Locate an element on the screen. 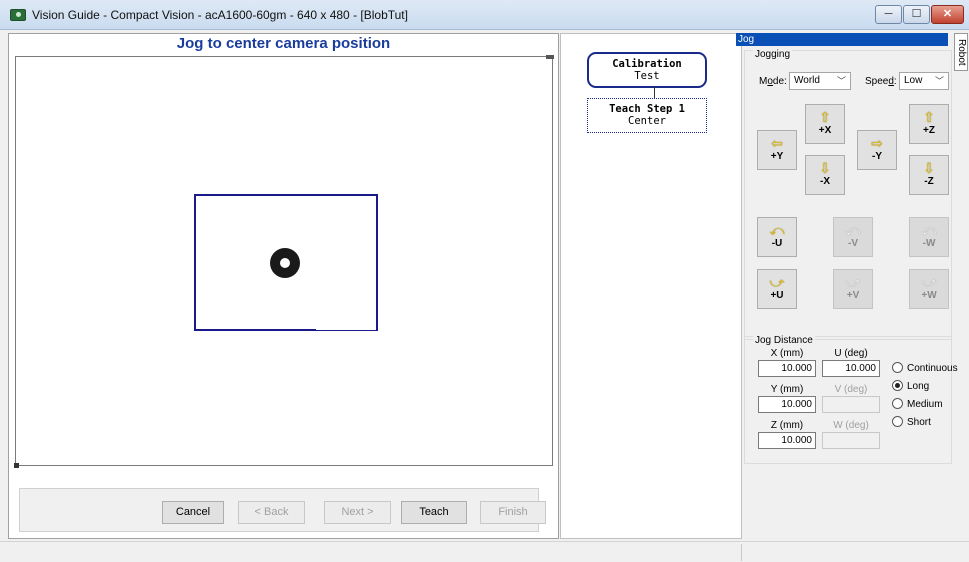 The image size is (969, 562). search-window-gap is located at coordinates (346, 329).